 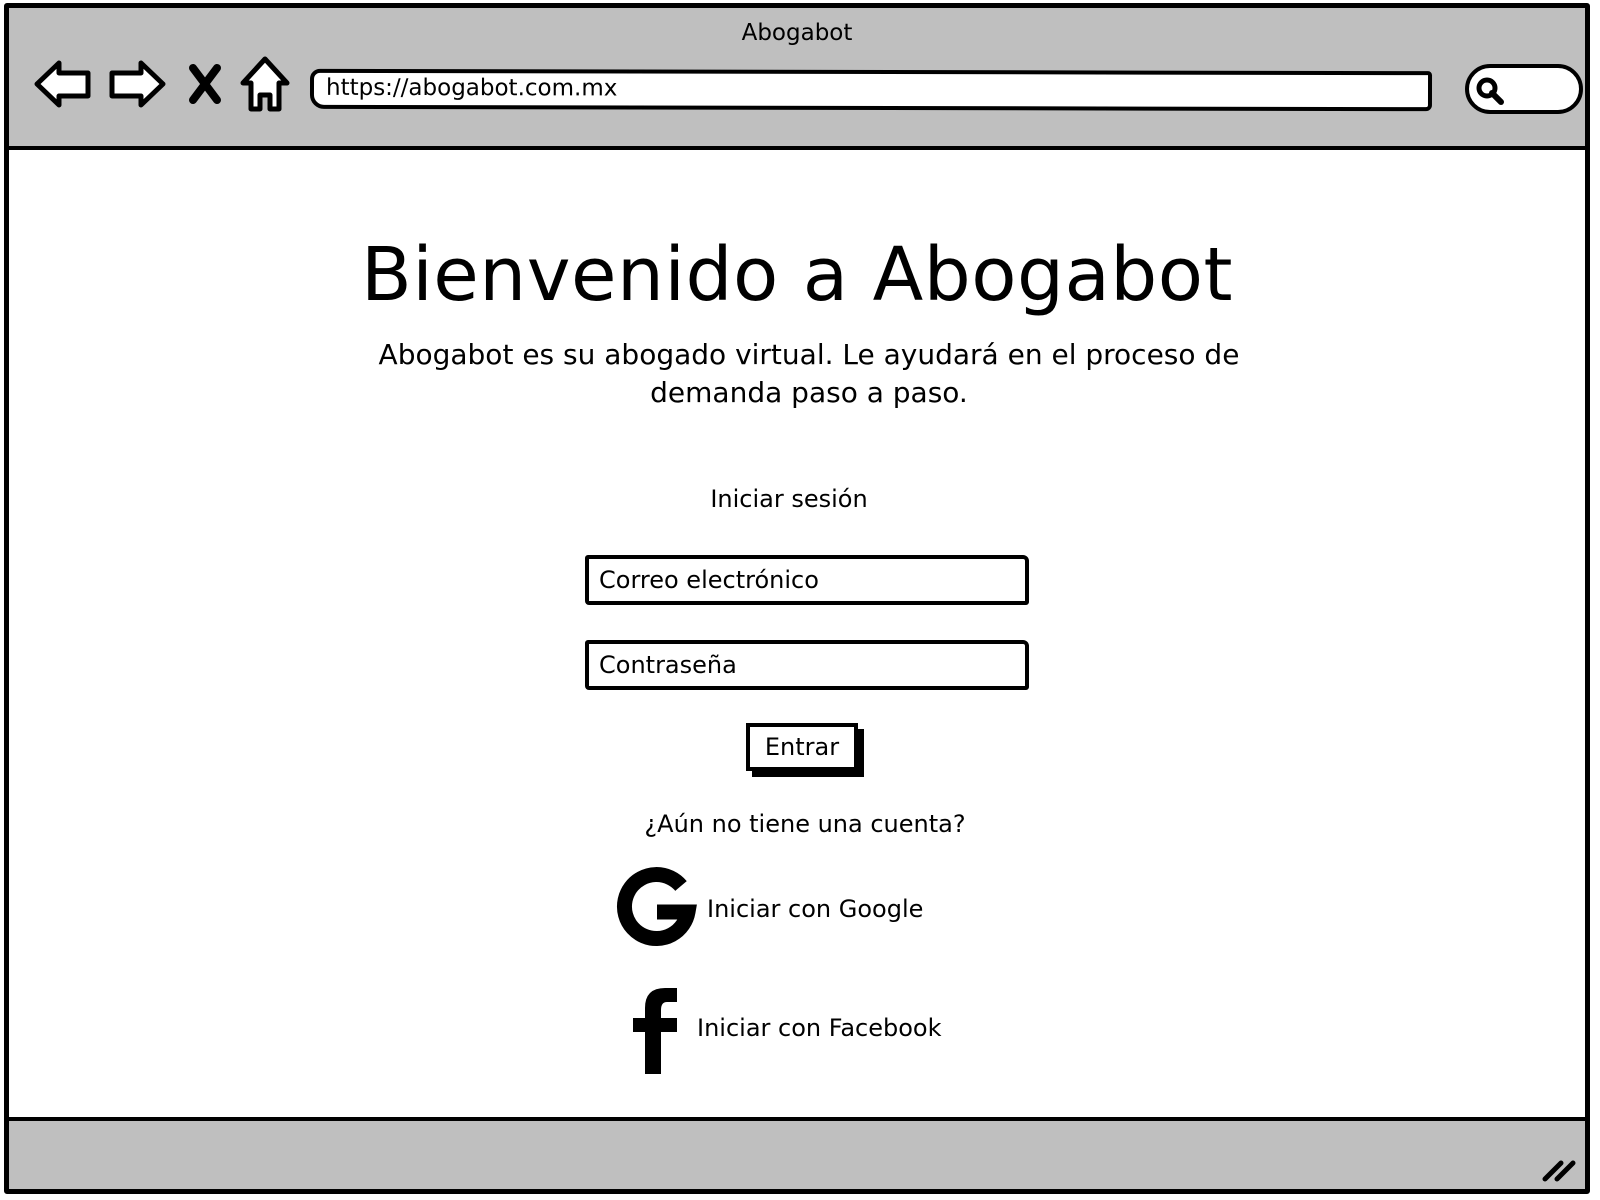 I want to click on google-icon, so click(x=657, y=906).